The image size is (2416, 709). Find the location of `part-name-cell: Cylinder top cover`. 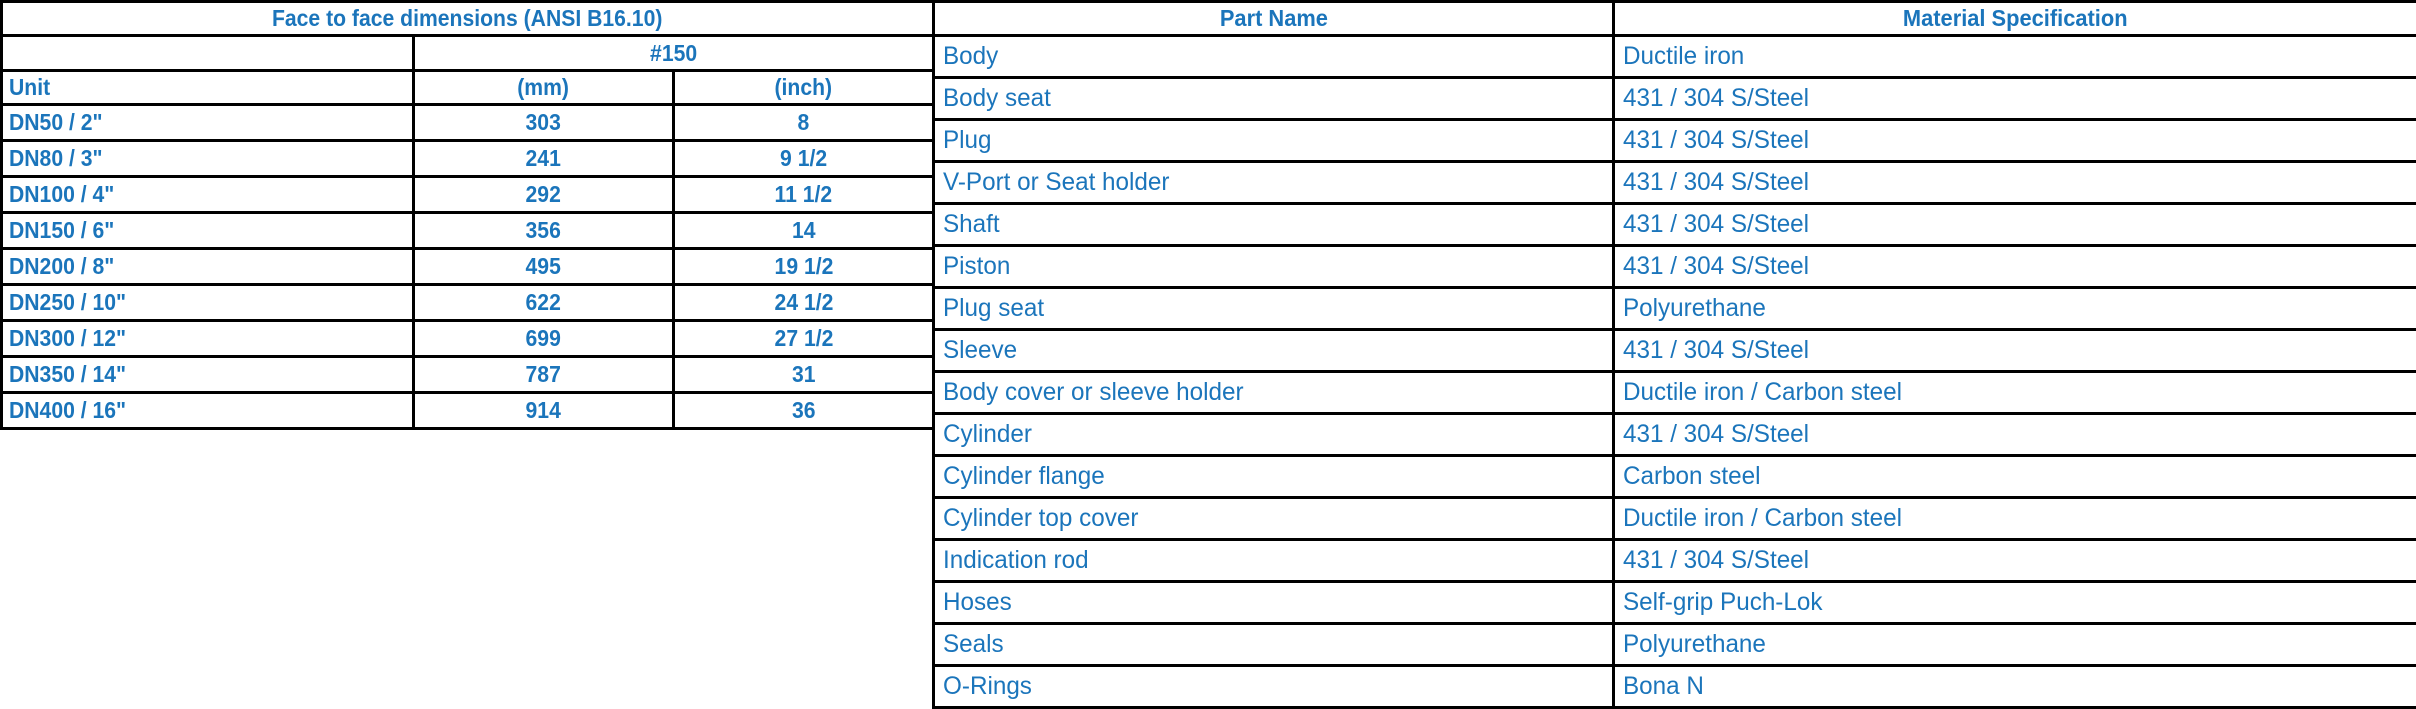

part-name-cell: Cylinder top cover is located at coordinates (1274, 519).